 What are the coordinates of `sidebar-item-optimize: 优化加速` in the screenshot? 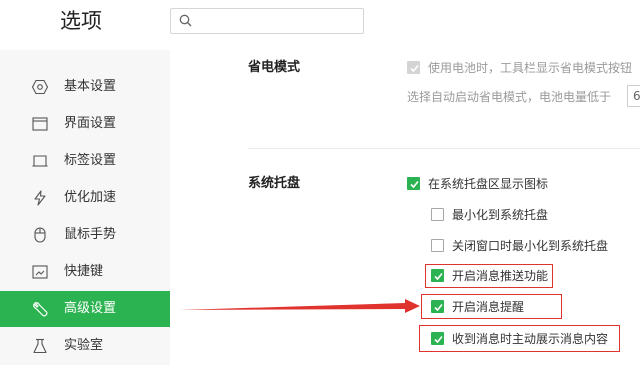 It's located at (85, 198).